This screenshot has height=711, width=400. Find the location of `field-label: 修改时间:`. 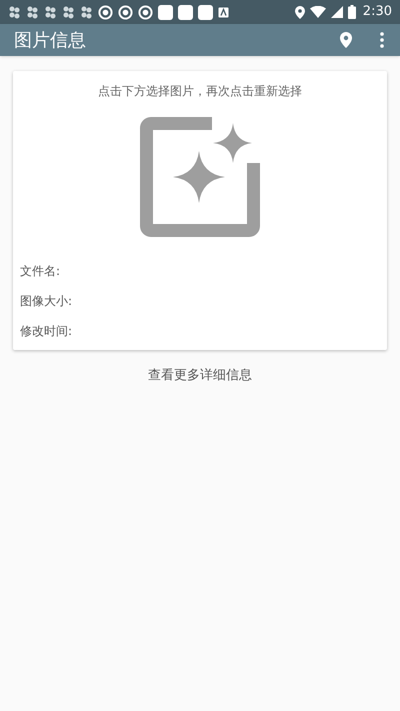

field-label: 修改时间: is located at coordinates (47, 331).